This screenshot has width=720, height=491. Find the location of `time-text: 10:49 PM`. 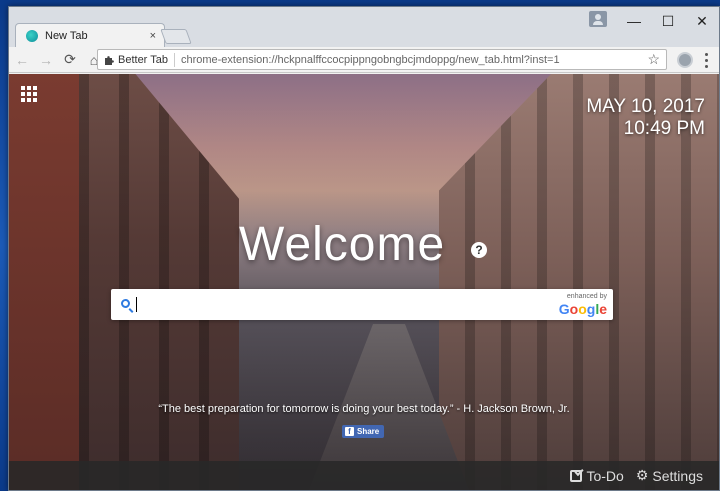

time-text: 10:49 PM is located at coordinates (664, 128).